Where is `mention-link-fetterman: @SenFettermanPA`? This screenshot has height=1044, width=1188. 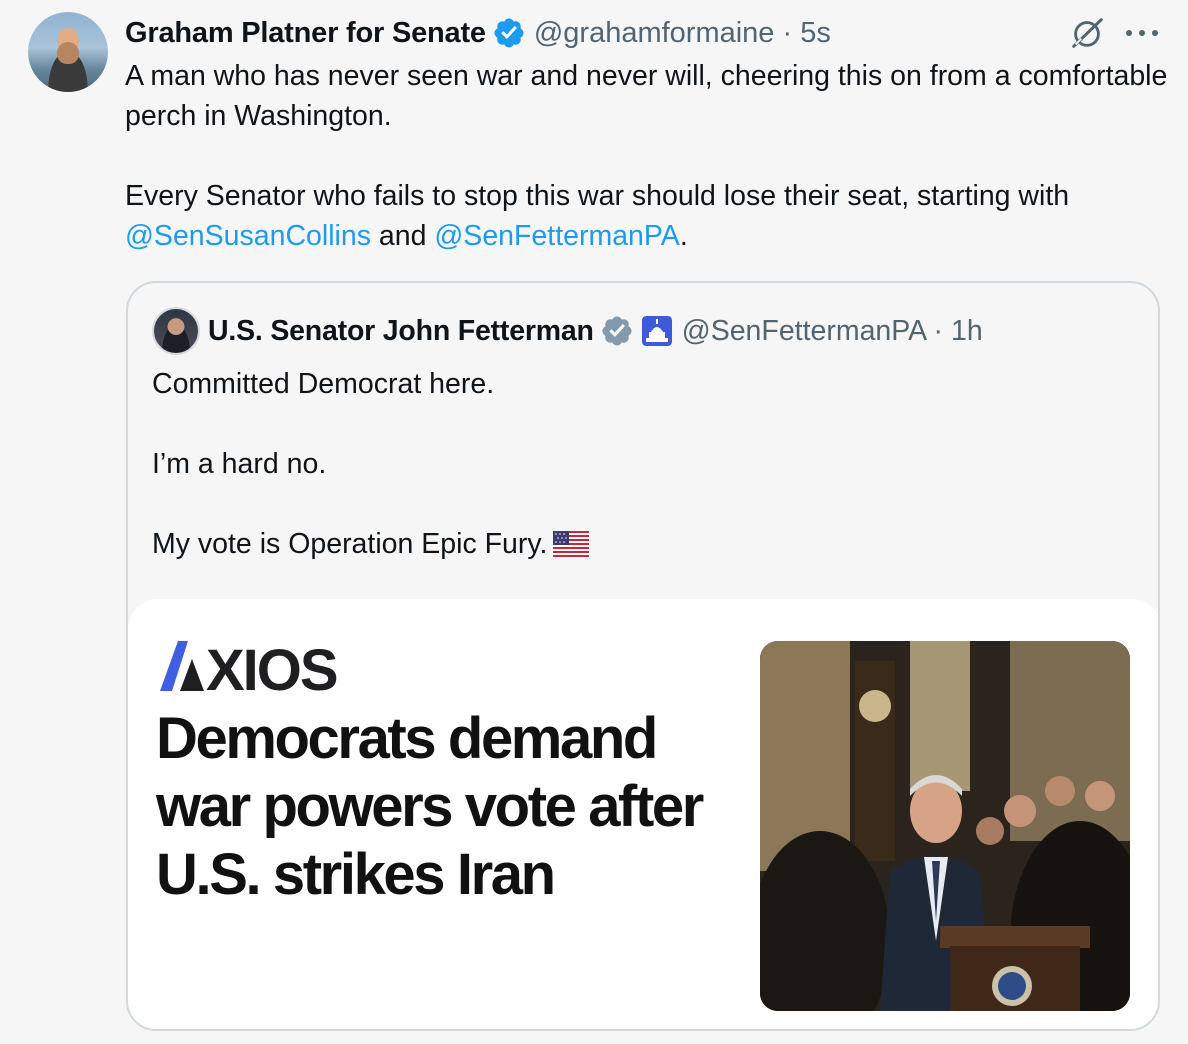 mention-link-fetterman: @SenFettermanPA is located at coordinates (556, 236).